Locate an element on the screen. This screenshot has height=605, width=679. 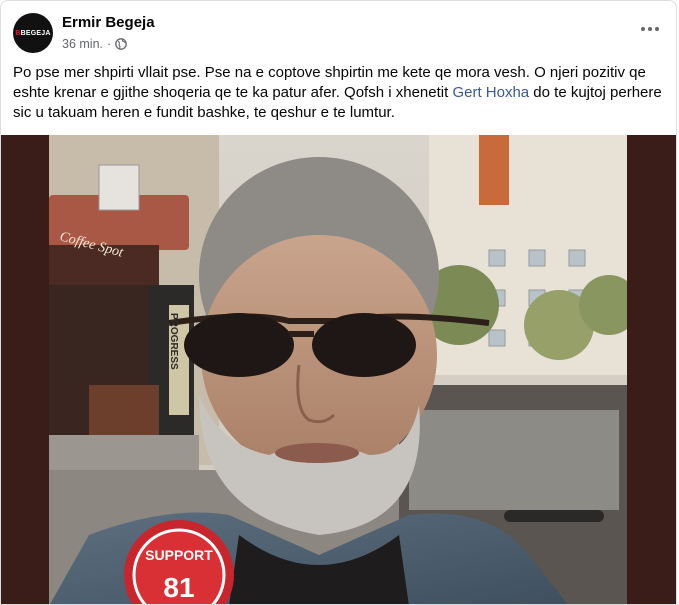
patch-text: SUPPORT is located at coordinates (179, 555).